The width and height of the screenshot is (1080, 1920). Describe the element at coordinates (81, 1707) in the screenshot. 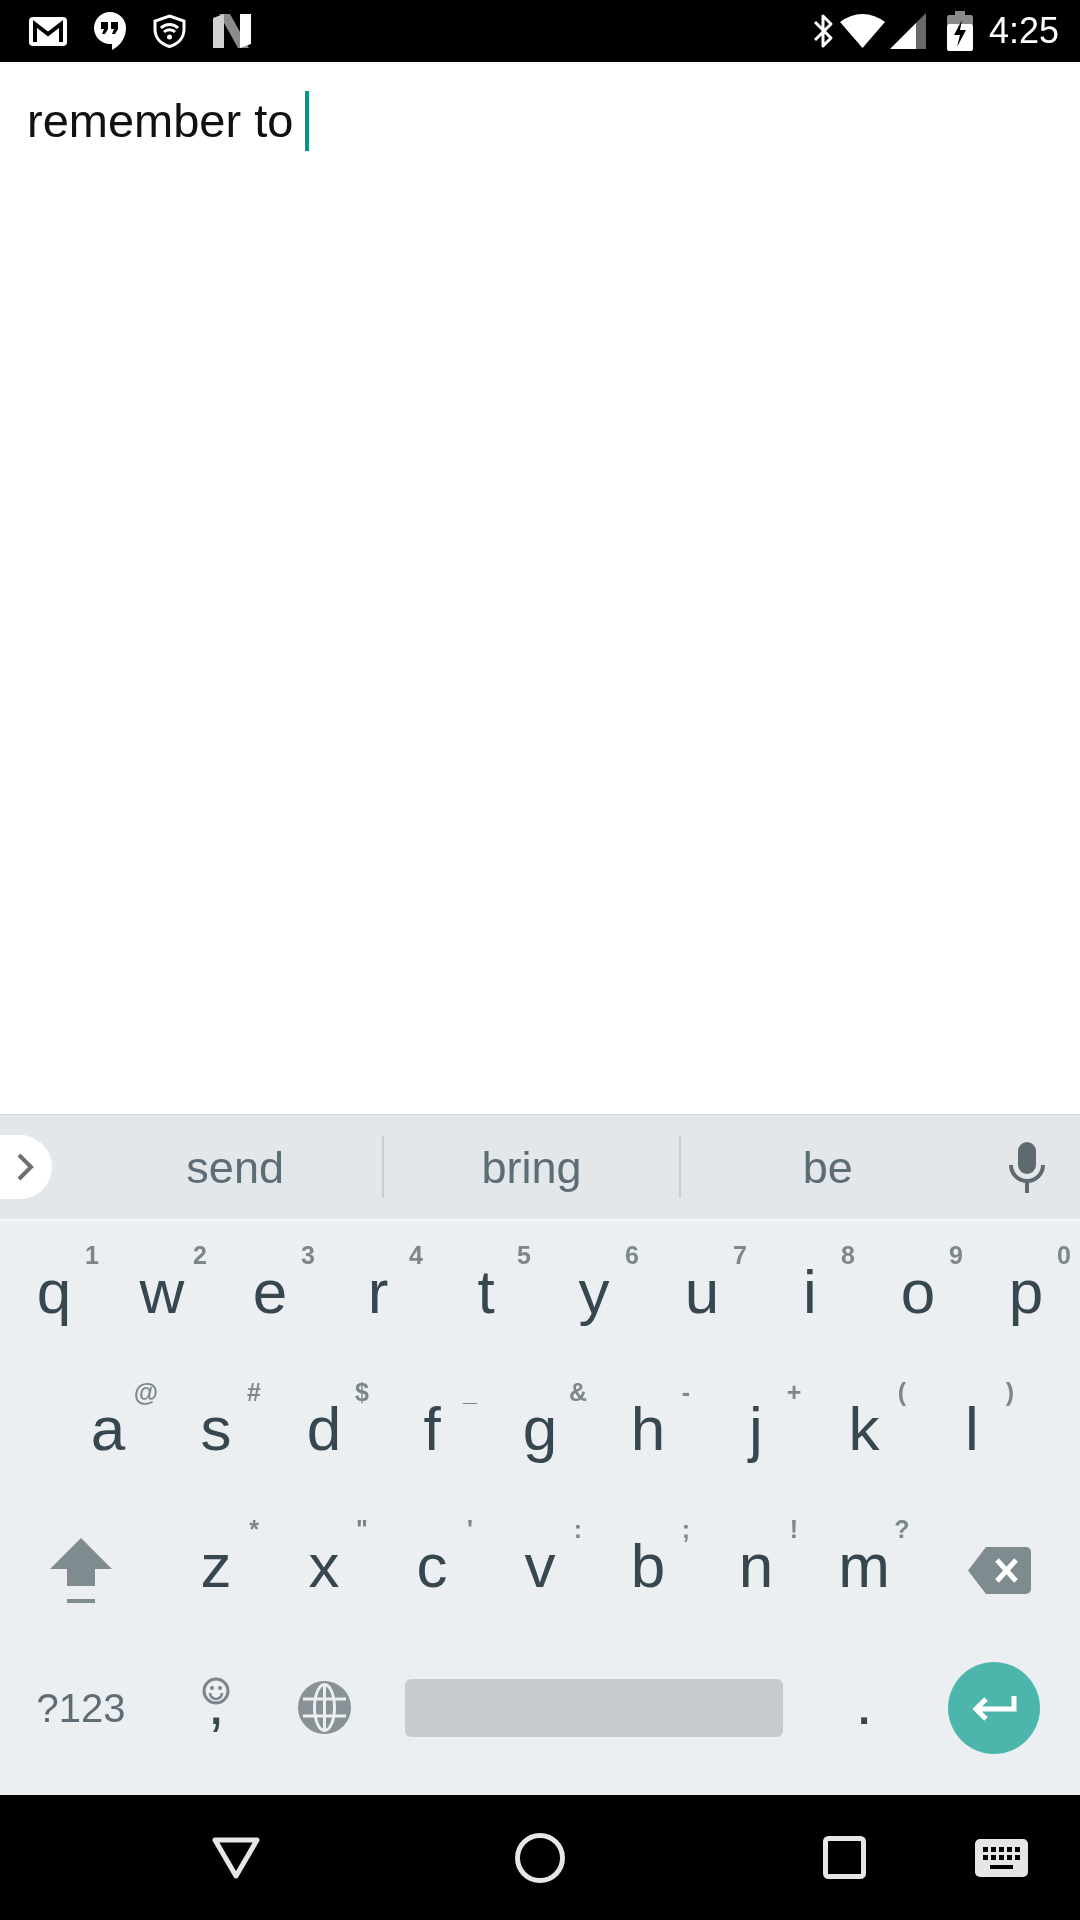

I see `symbols-key: ?123` at that location.